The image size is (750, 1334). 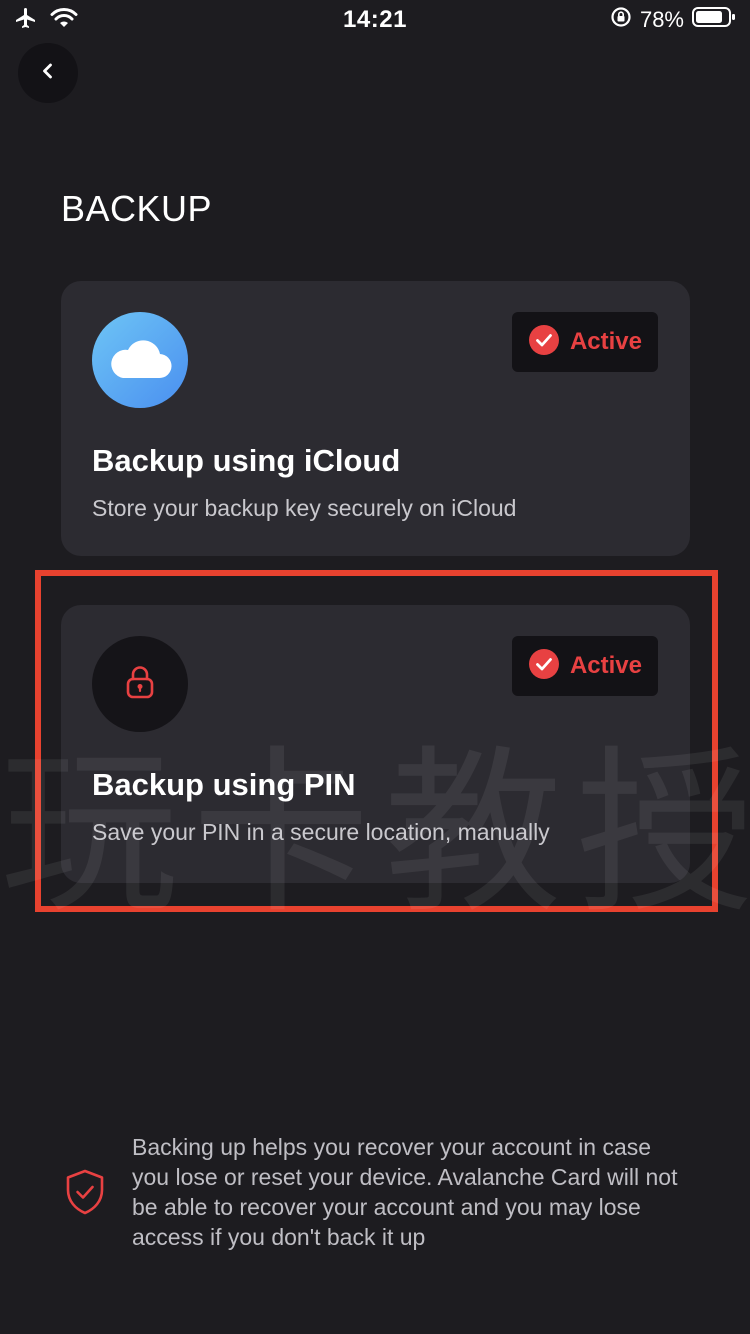 What do you see at coordinates (621, 19) in the screenshot?
I see `rotation-lock-icon` at bounding box center [621, 19].